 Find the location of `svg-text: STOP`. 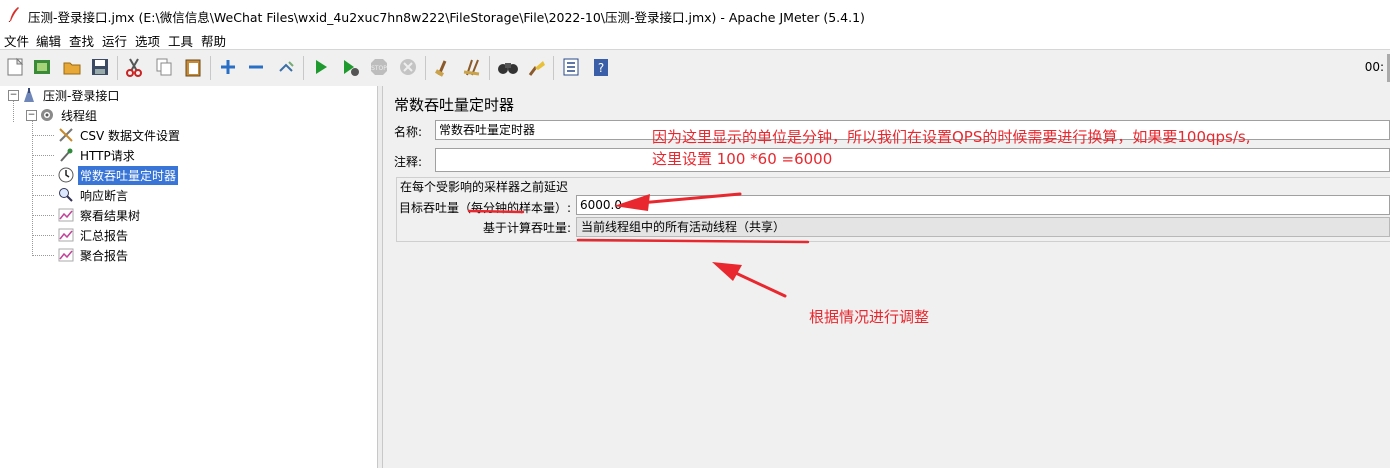

svg-text: STOP is located at coordinates (379, 68).